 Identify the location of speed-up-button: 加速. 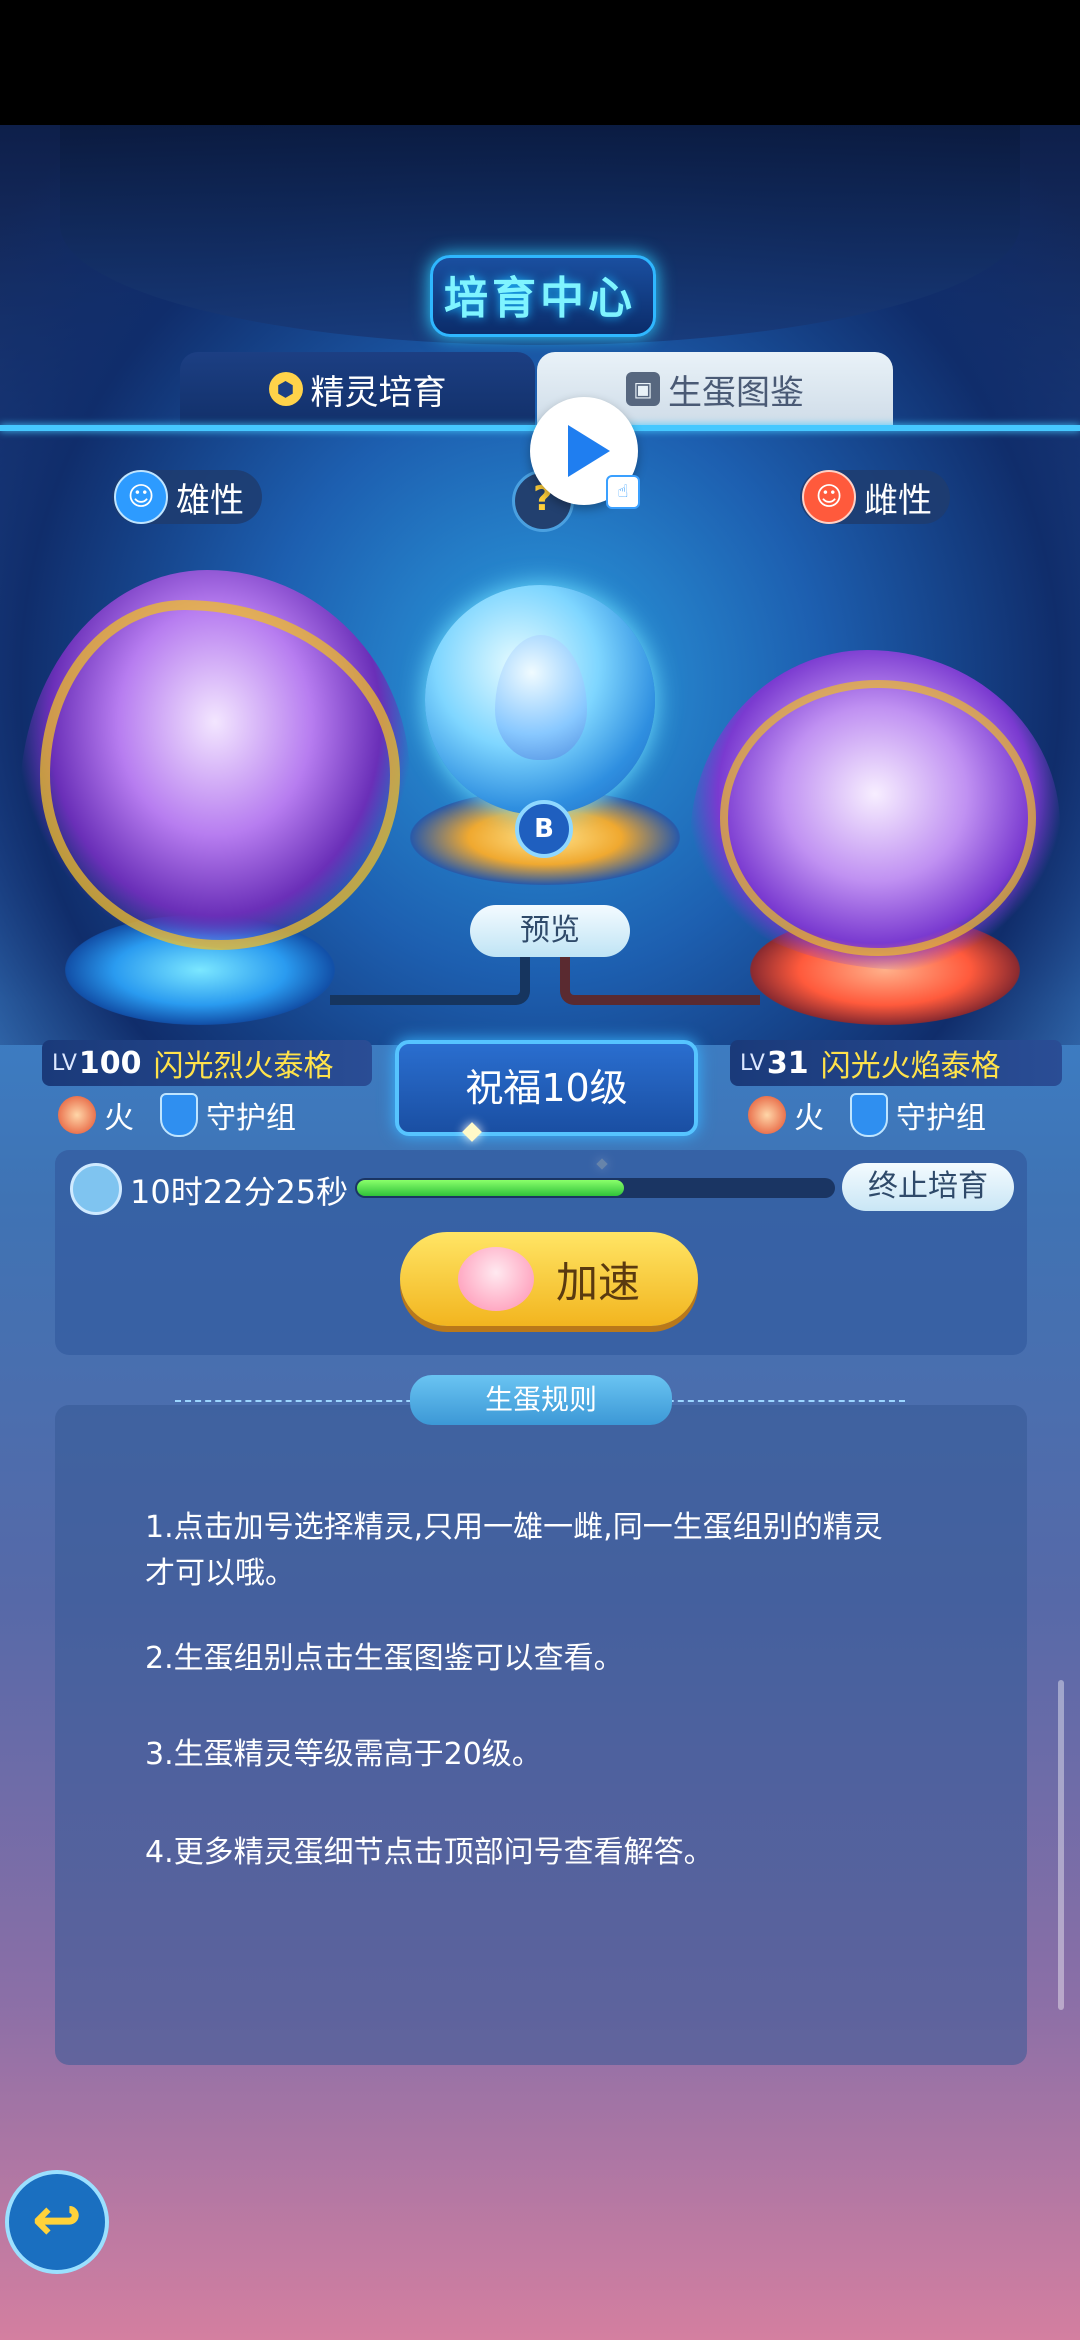
(549, 1279).